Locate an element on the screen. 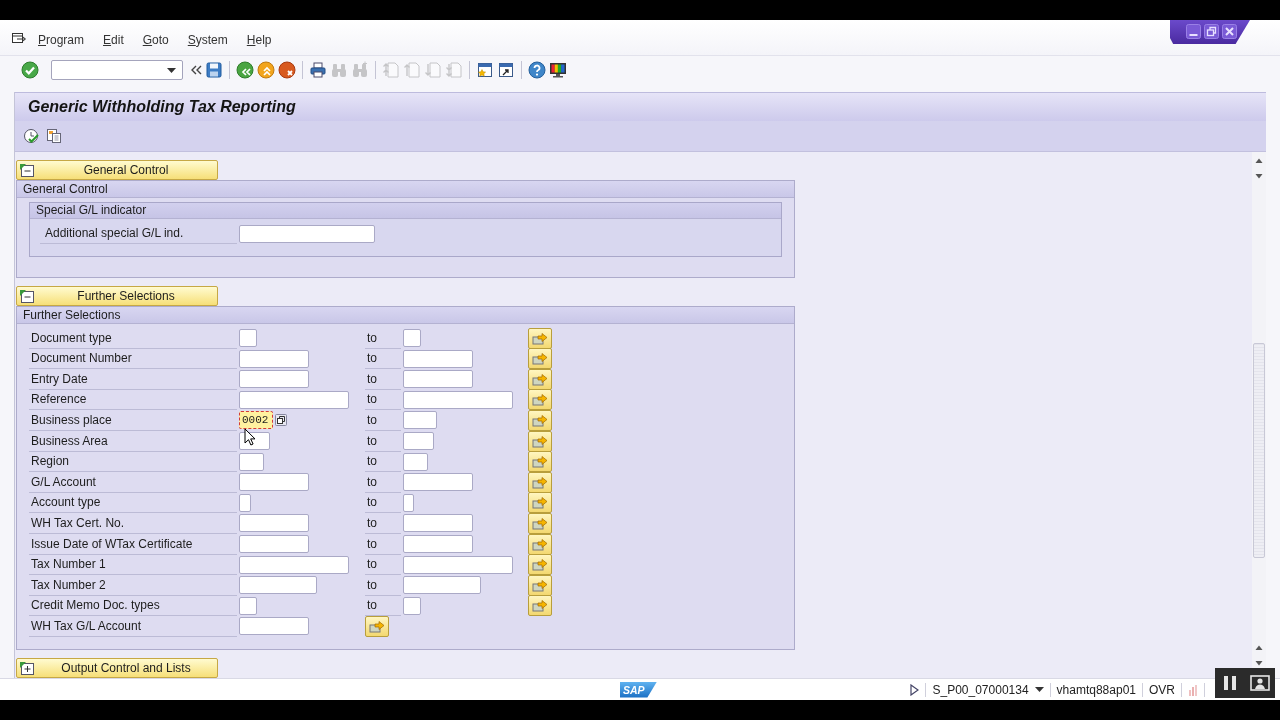  scroll-down-icon is located at coordinates (1259, 176).